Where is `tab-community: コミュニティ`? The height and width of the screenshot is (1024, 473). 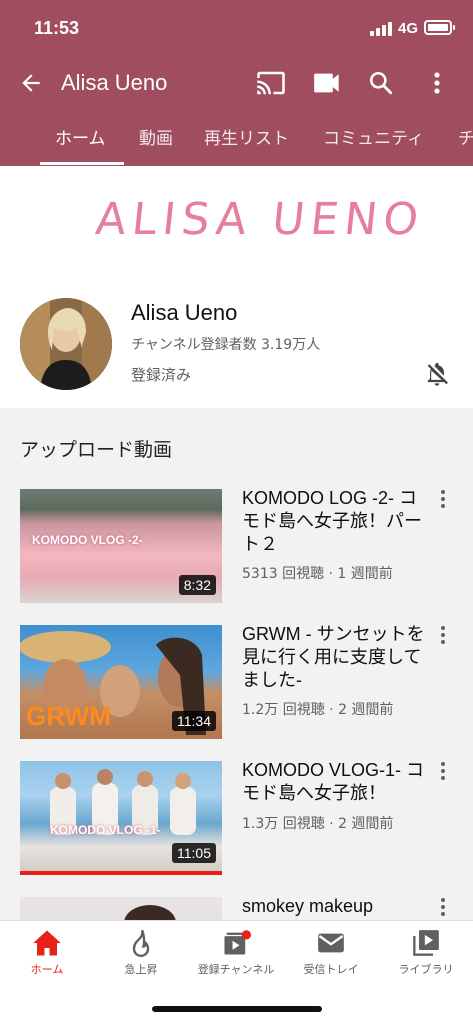
tab-community: コミュニティ is located at coordinates (373, 136).